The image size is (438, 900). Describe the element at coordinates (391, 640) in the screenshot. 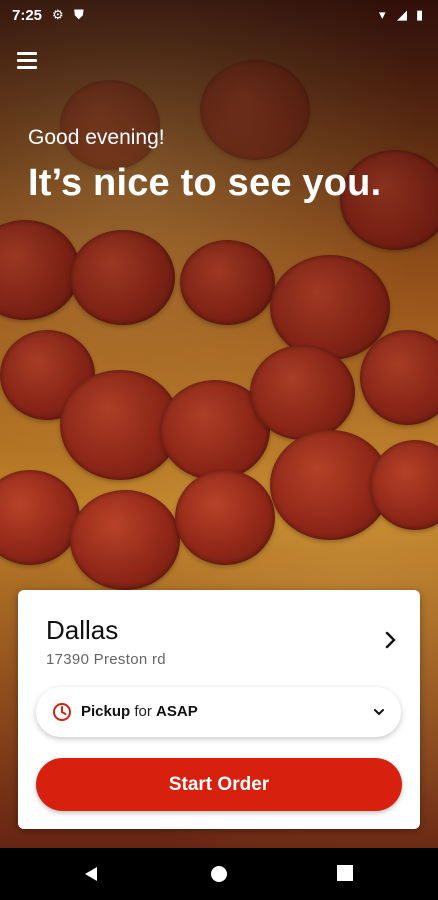

I see `chevron-right-icon` at that location.